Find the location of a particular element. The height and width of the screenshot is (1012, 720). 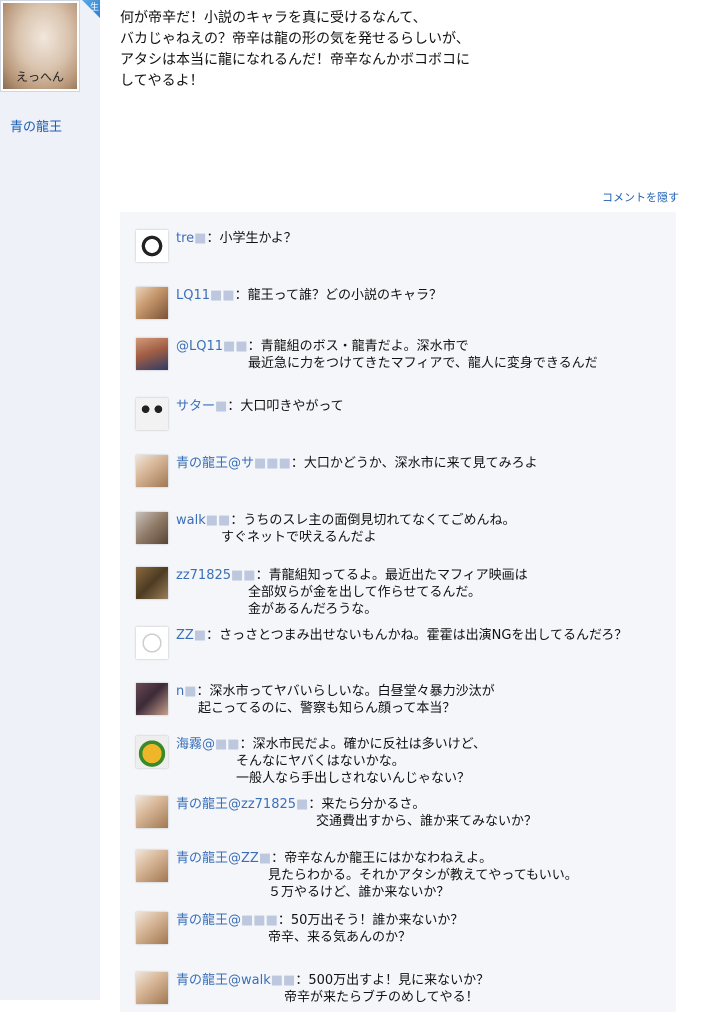

corner-tag: 生 is located at coordinates (91, 9).